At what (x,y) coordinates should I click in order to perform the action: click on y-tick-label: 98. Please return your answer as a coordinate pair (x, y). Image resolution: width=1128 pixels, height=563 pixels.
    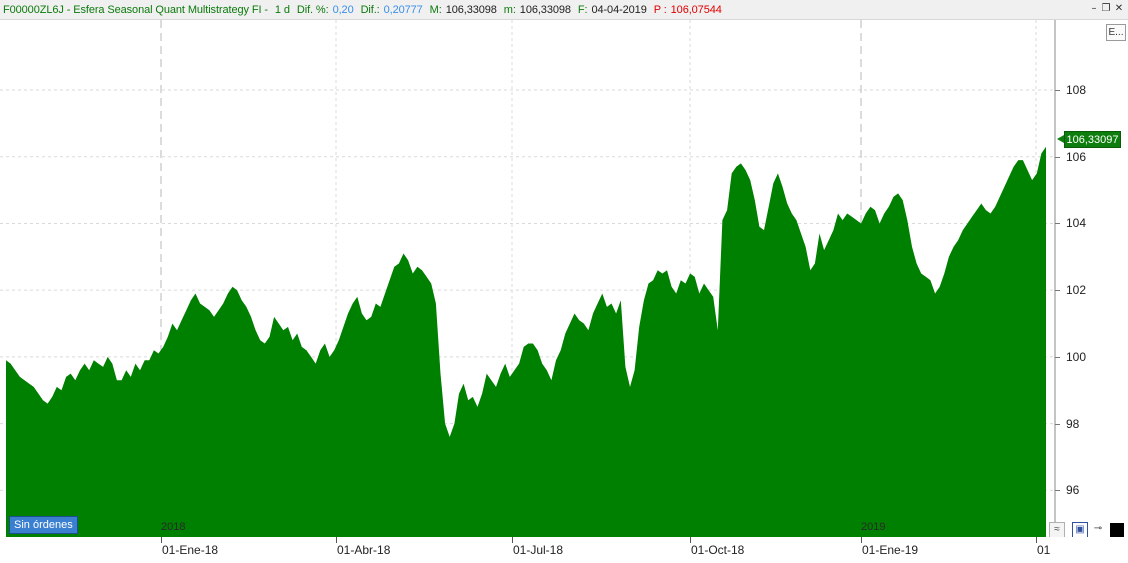
    Looking at the image, I should click on (1073, 423).